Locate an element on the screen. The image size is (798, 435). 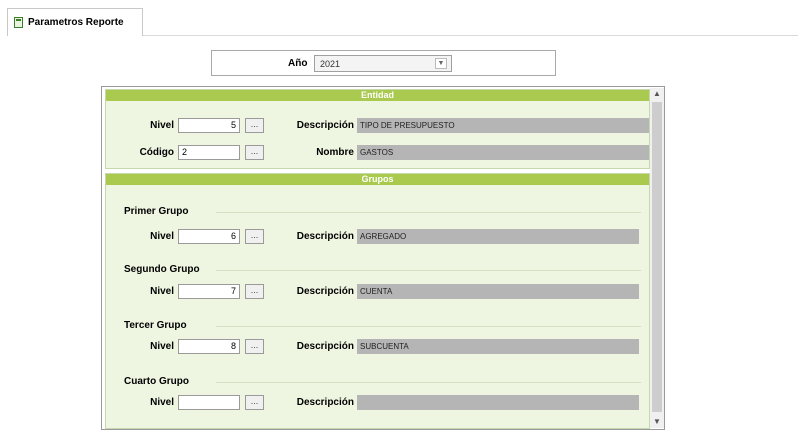
group-3-nivel-input: 8 is located at coordinates (209, 346).